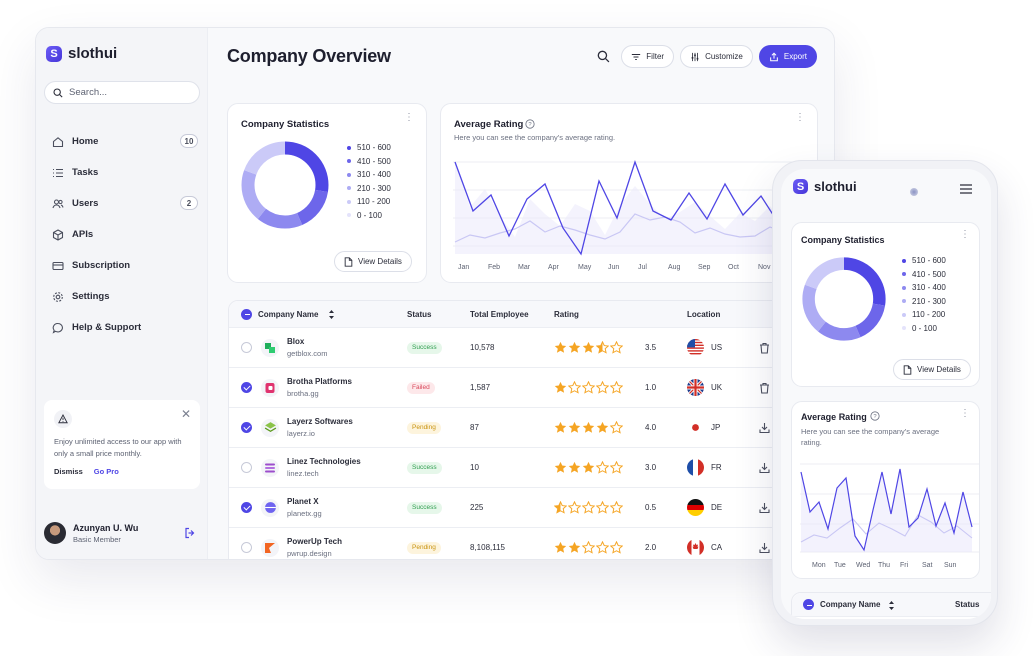 This screenshot has width=1036, height=656. What do you see at coordinates (703, 314) in the screenshot?
I see `column-header-location: Location` at bounding box center [703, 314].